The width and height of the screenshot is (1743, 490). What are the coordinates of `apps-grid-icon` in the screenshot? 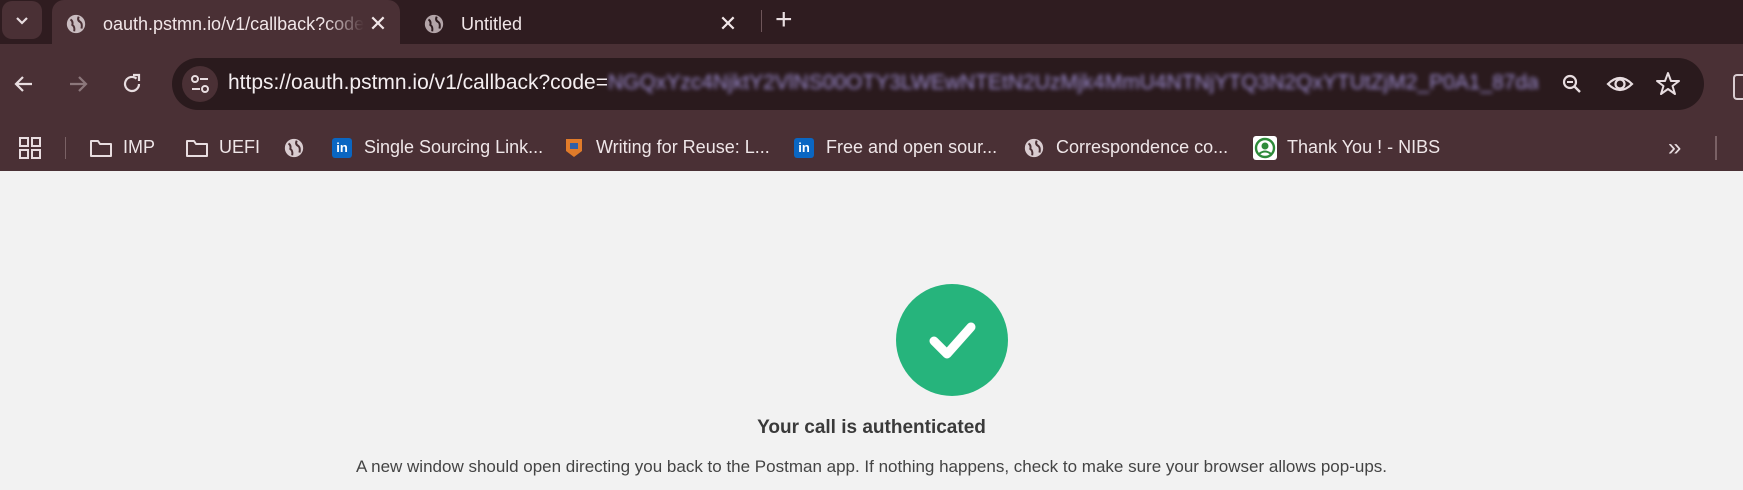 It's located at (30, 148).